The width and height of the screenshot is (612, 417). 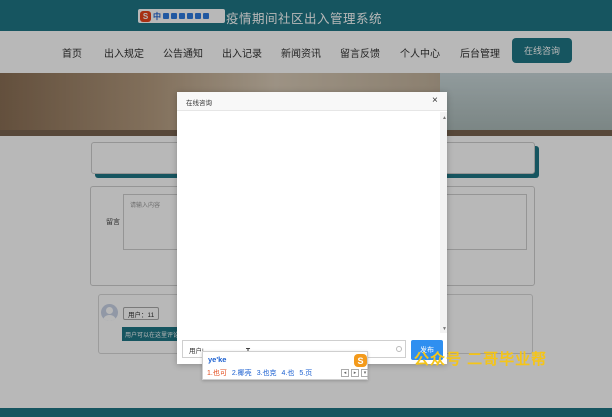 What do you see at coordinates (305, 373) in the screenshot?
I see `ime-candidate: 5.页` at bounding box center [305, 373].